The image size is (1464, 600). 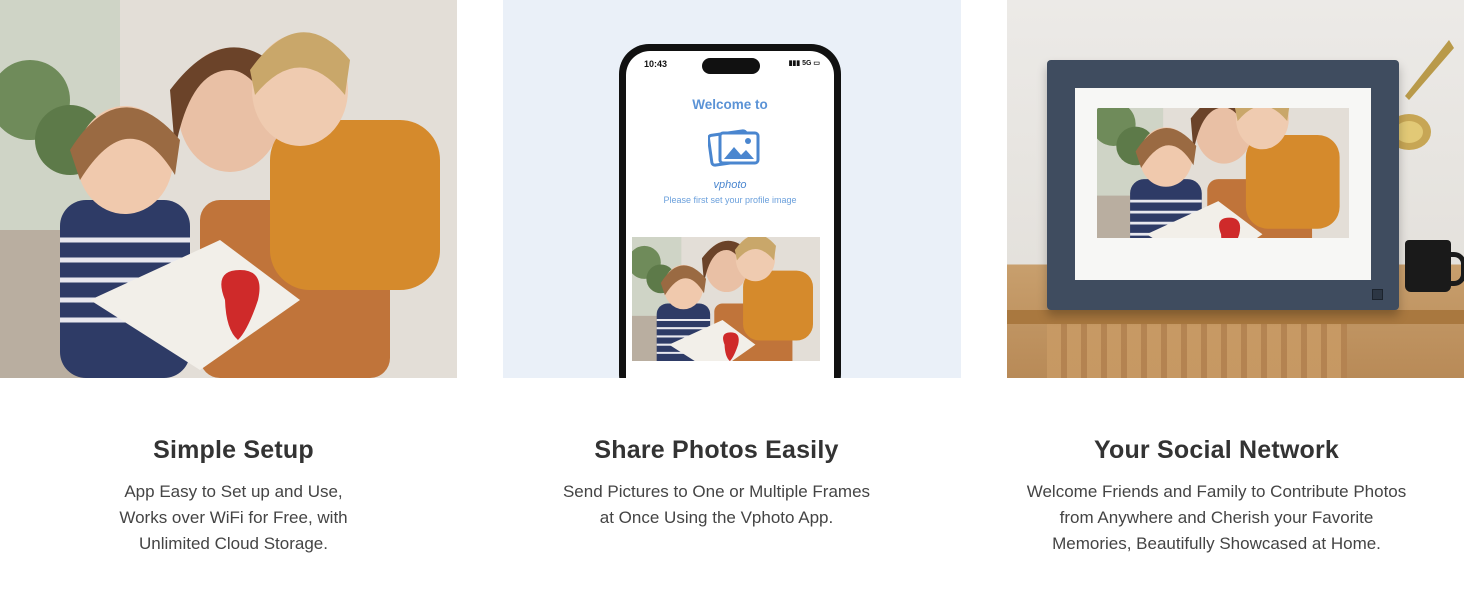 What do you see at coordinates (1454, 269) in the screenshot?
I see `mug-handle` at bounding box center [1454, 269].